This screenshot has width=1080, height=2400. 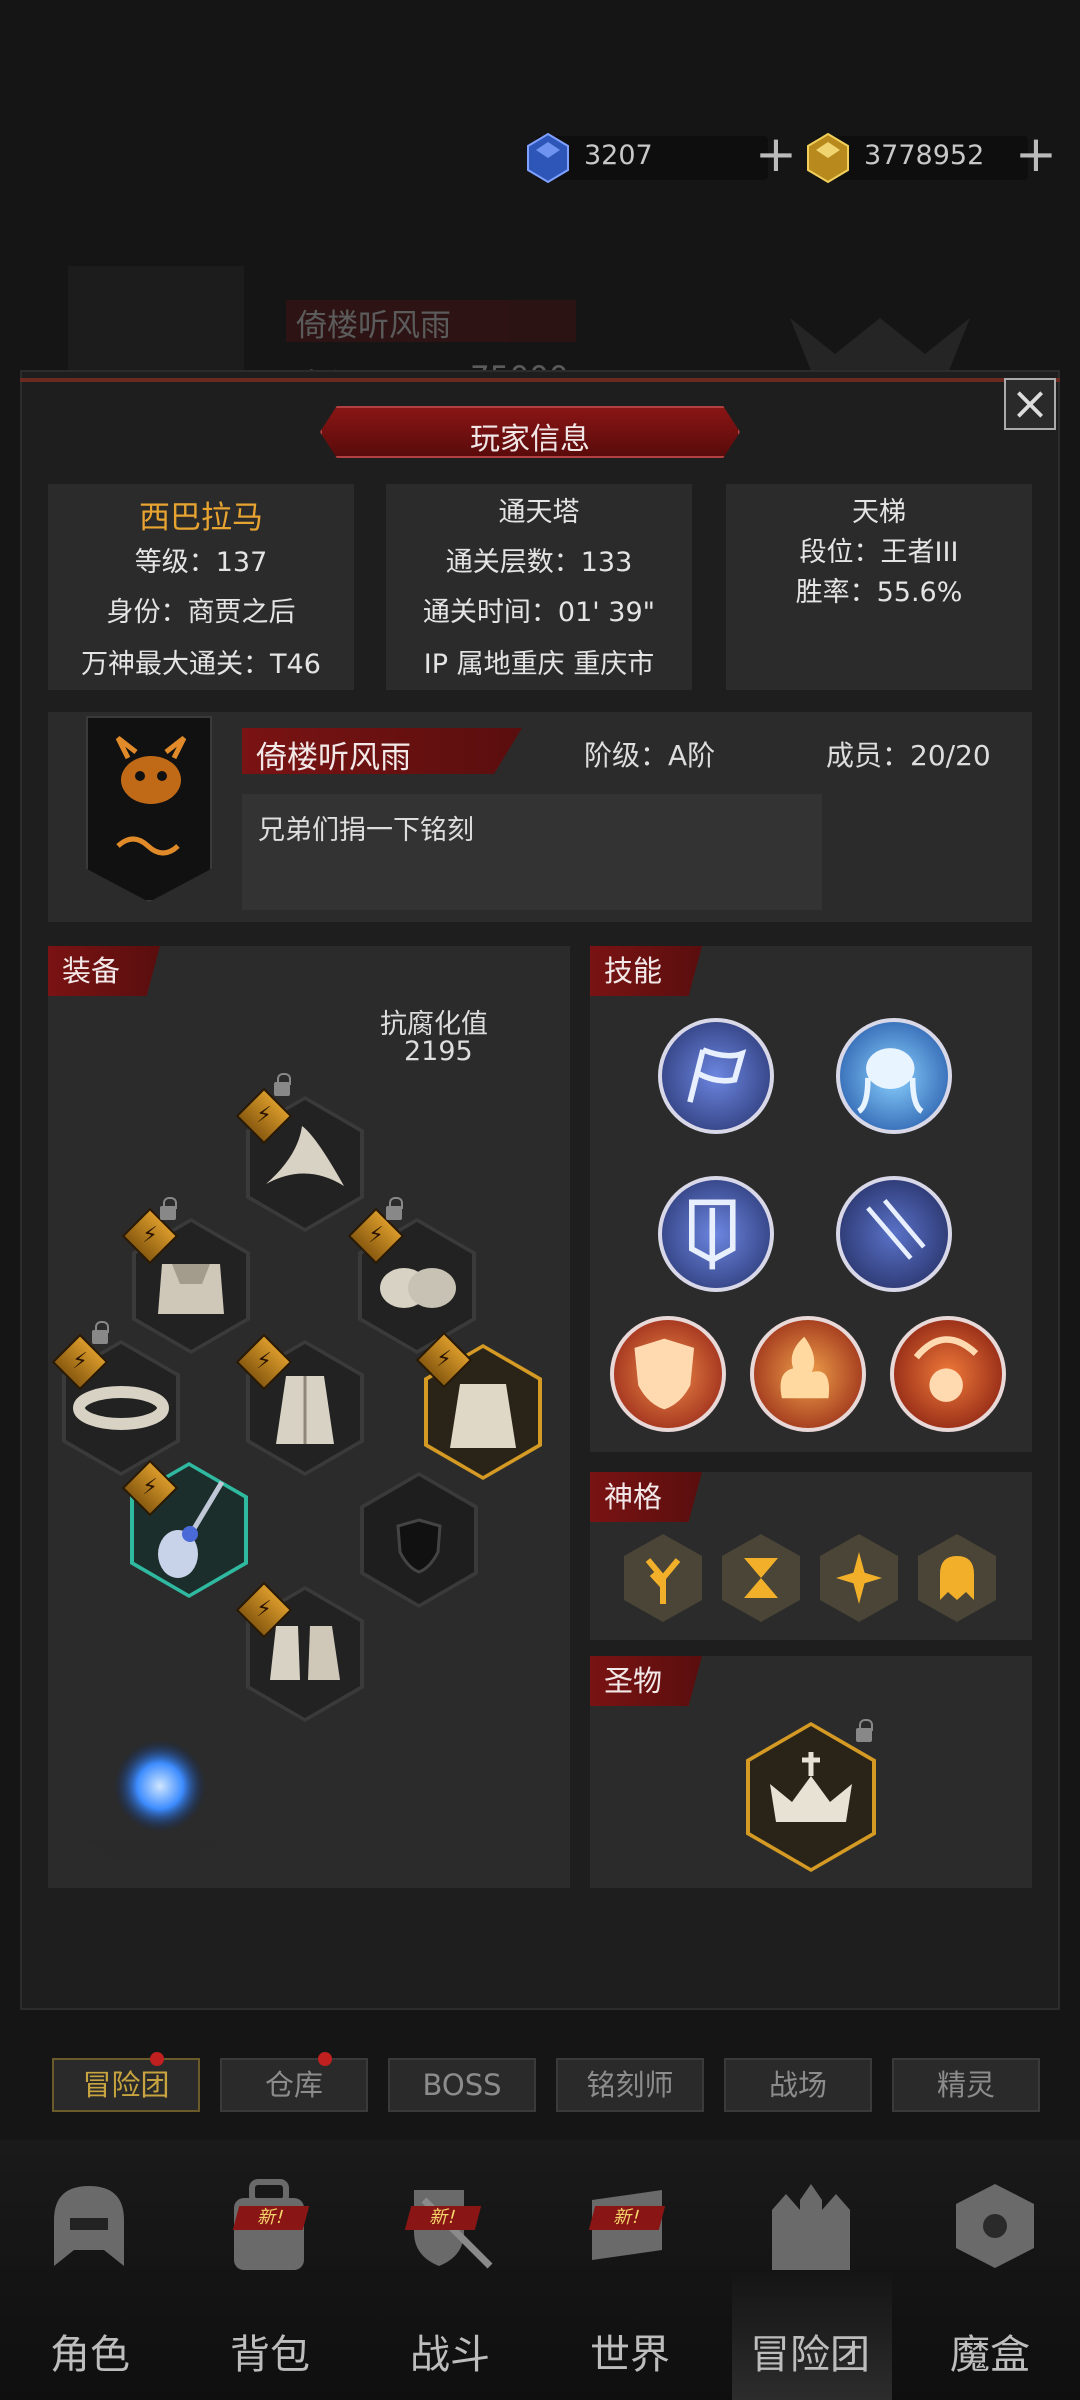 I want to click on guild-banner, so click(x=149, y=809).